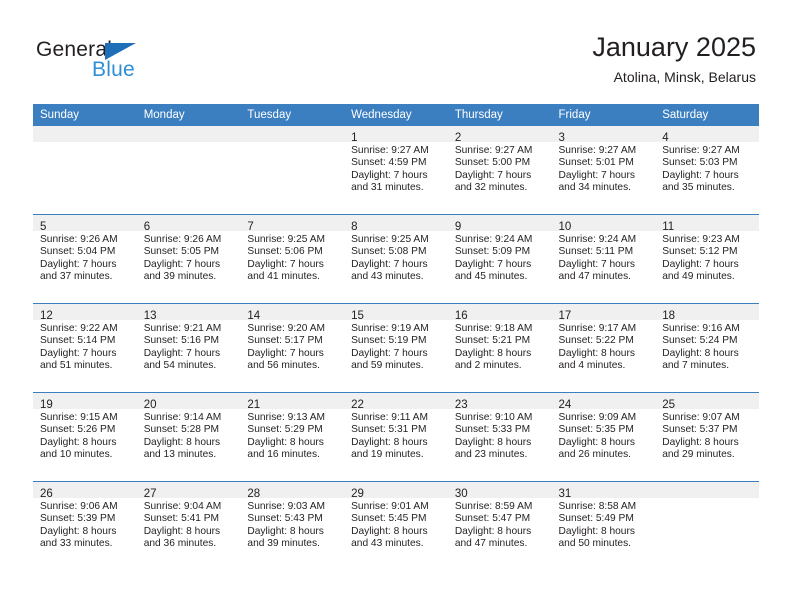 The width and height of the screenshot is (792, 612). I want to click on daylight-text-cont: and 26 minutes., so click(595, 455).